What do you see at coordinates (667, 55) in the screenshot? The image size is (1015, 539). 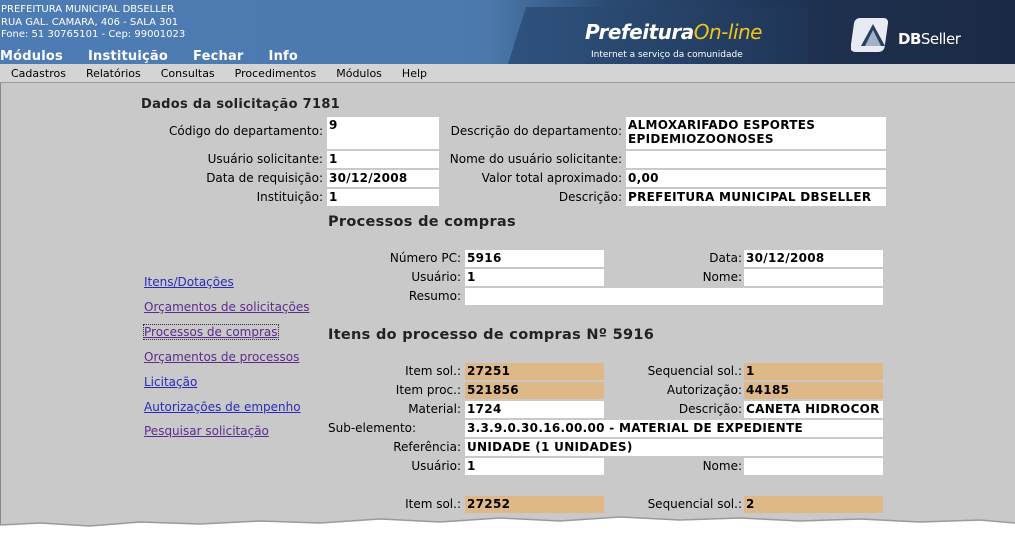 I see `logo-tagline: Internet a serviço da comunidade` at bounding box center [667, 55].